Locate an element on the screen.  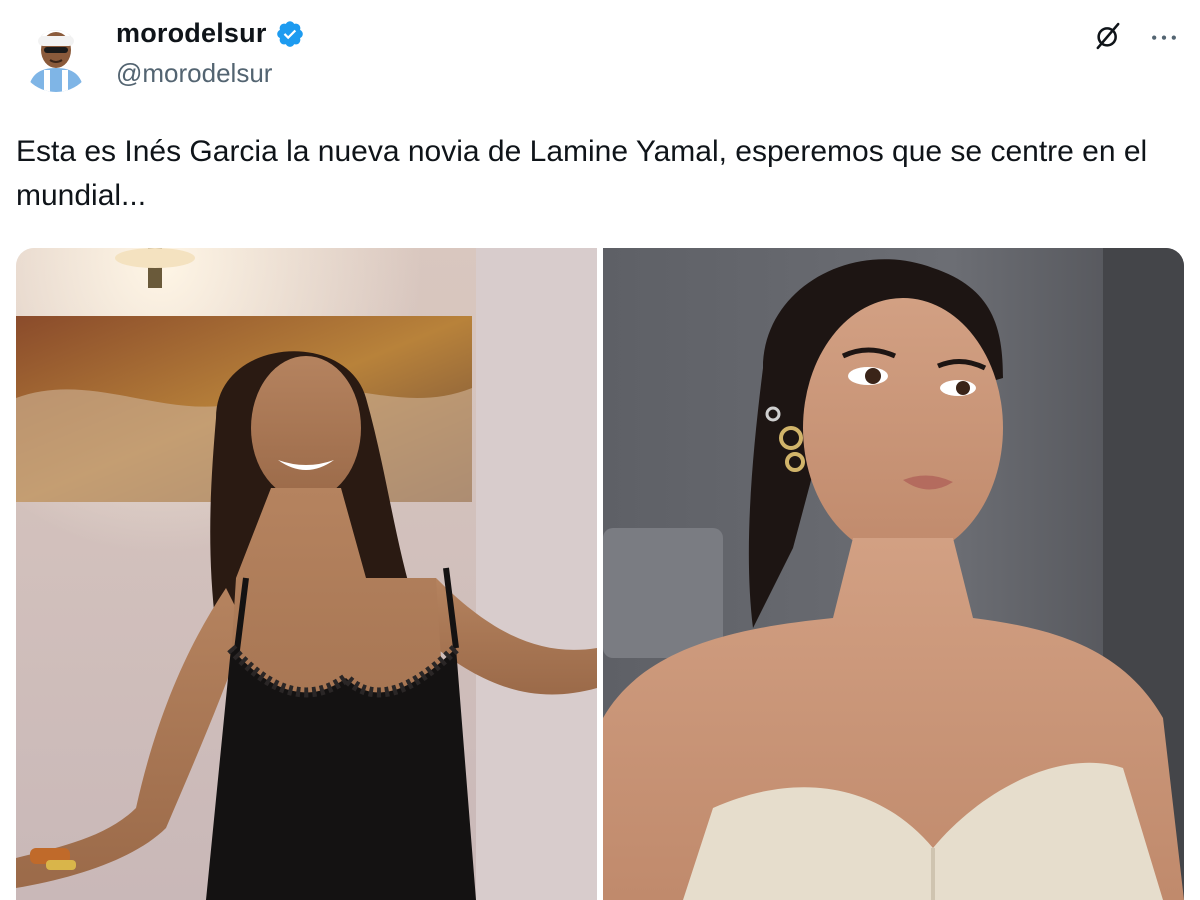
author-display-name: morodelsur is located at coordinates (191, 33).